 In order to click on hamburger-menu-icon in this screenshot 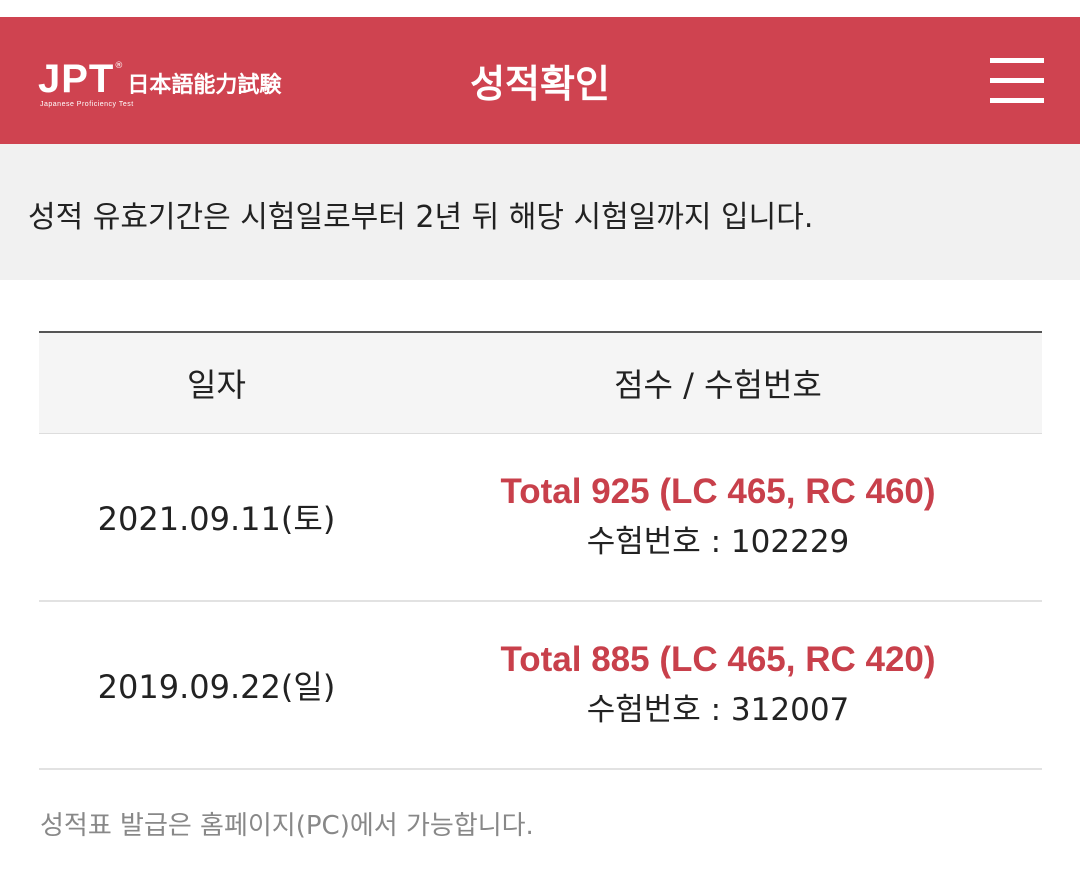, I will do `click(1017, 81)`.